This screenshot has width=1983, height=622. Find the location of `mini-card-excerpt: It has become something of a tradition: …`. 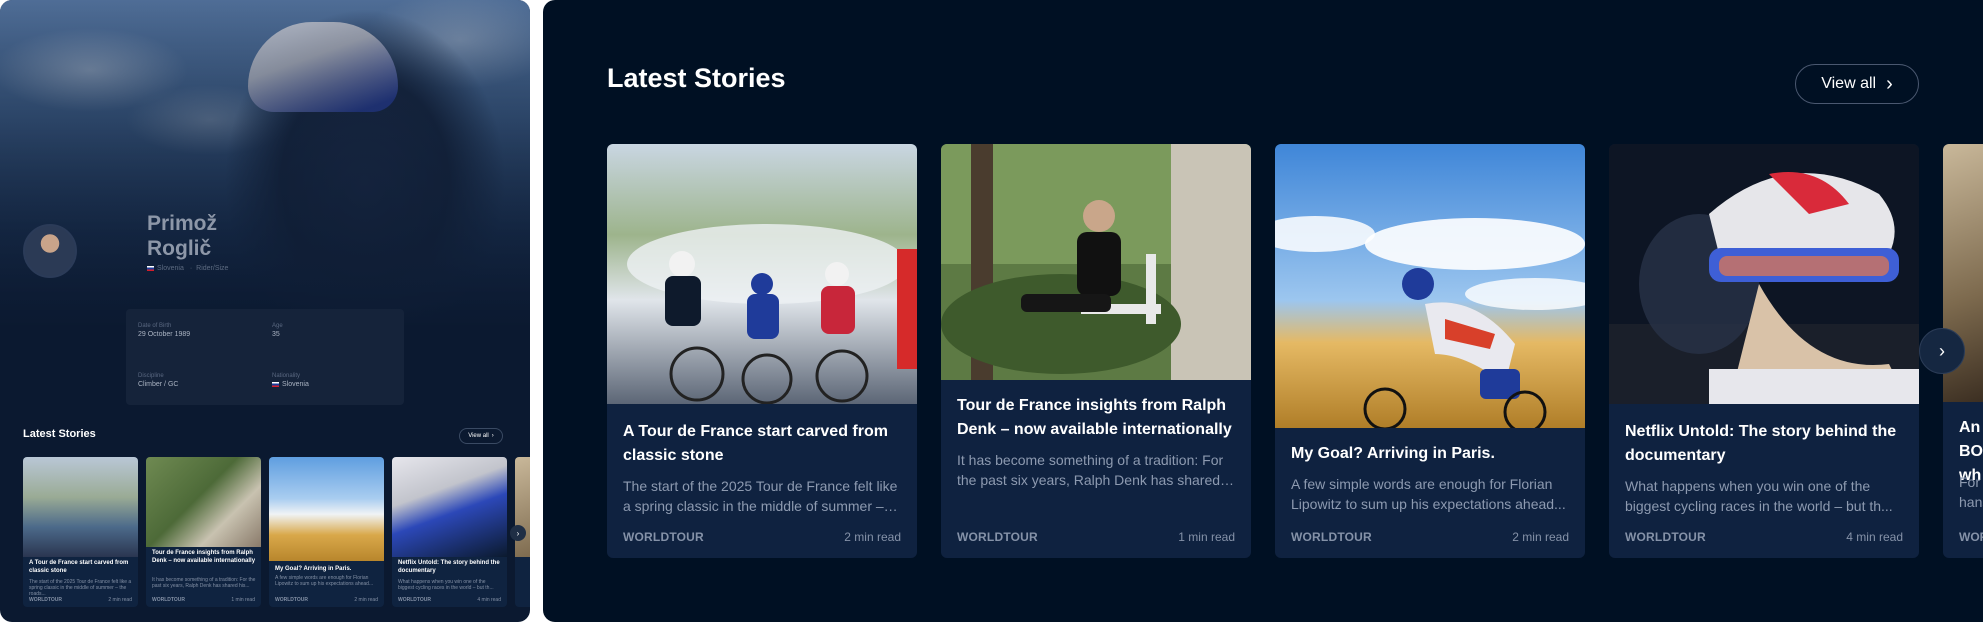

mini-card-excerpt: It has become something of a tradition: … is located at coordinates (204, 583).